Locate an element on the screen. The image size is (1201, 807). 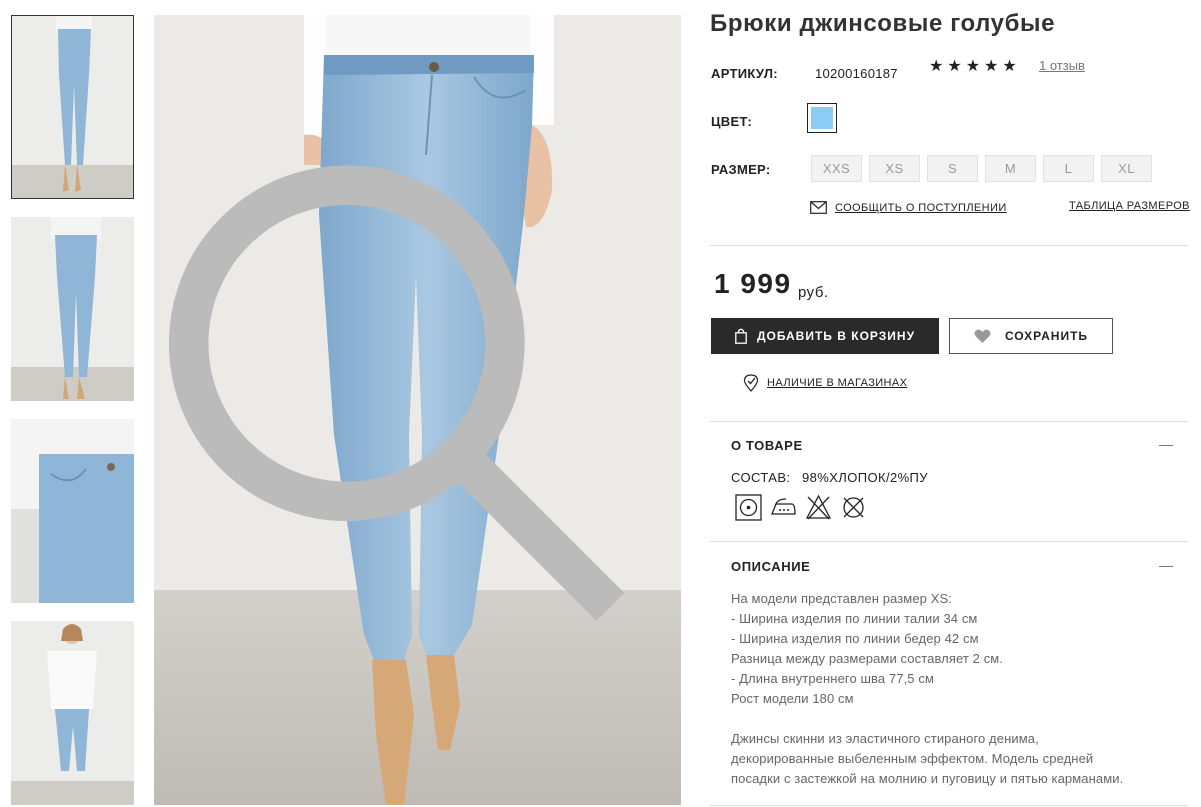
description-line: Рост модели 180 см is located at coordinates (792, 698).